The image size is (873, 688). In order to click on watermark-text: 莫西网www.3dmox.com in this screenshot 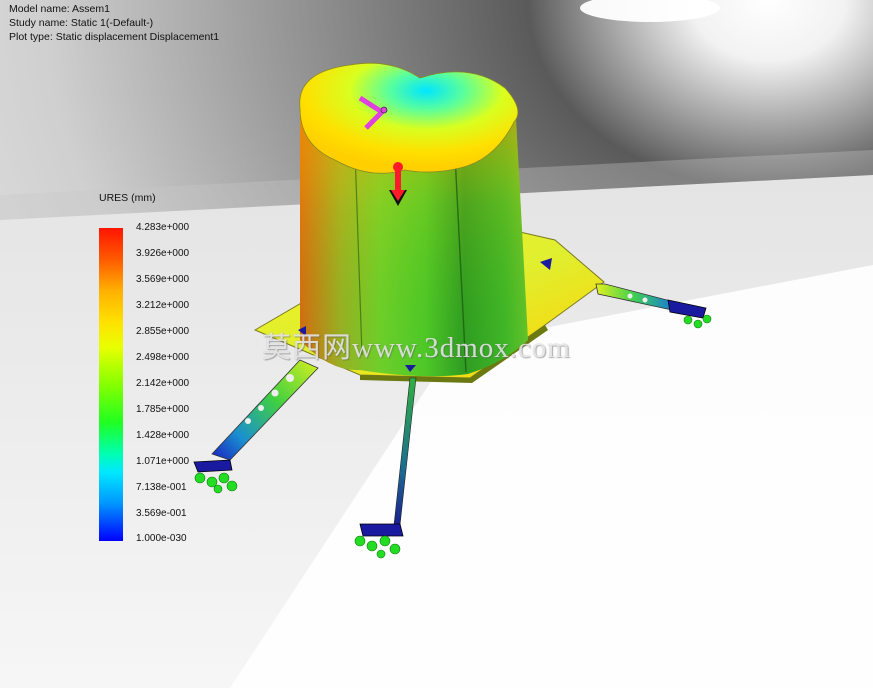, I will do `click(416, 348)`.